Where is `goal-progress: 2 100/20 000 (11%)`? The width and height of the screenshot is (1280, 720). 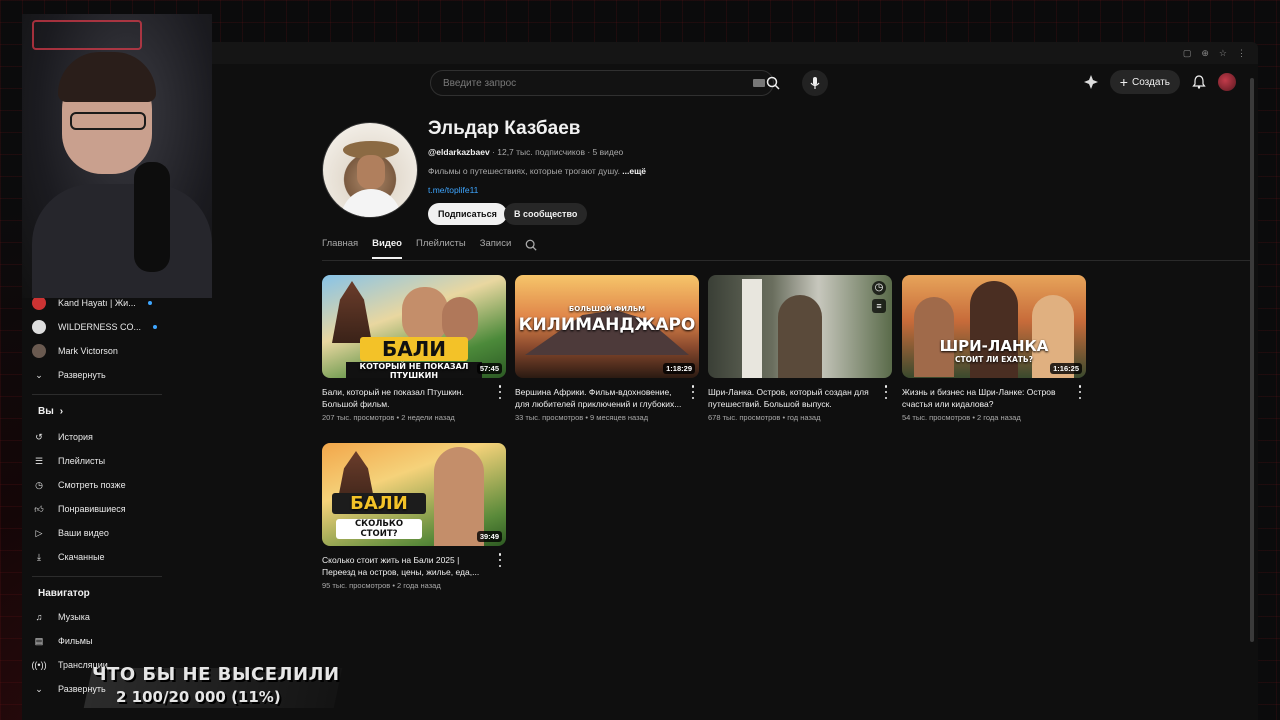
goal-progress: 2 100/20 000 (11%) is located at coordinates (198, 697).